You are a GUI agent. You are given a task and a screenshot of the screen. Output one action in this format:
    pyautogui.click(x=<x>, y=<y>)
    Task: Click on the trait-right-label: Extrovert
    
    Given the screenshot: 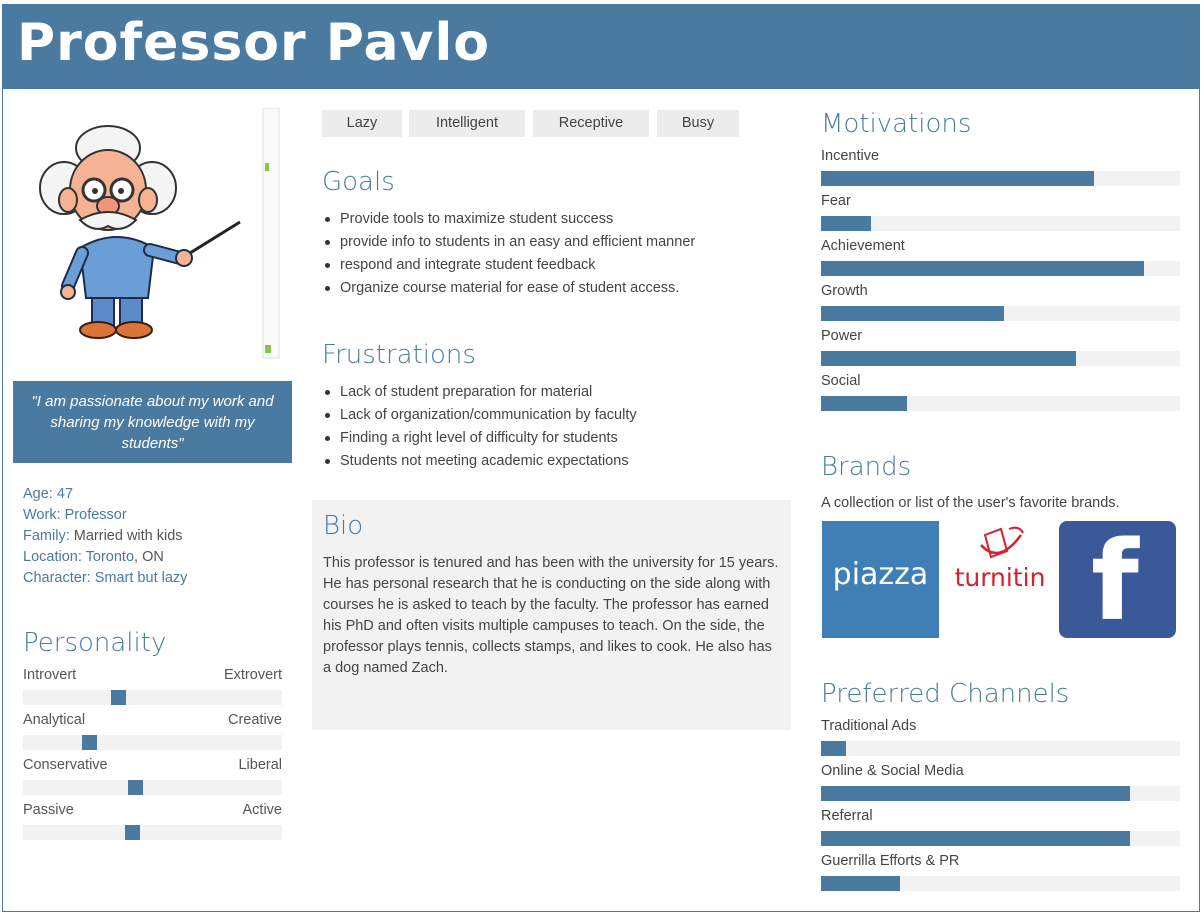 What is the action you would take?
    pyautogui.click(x=252, y=675)
    